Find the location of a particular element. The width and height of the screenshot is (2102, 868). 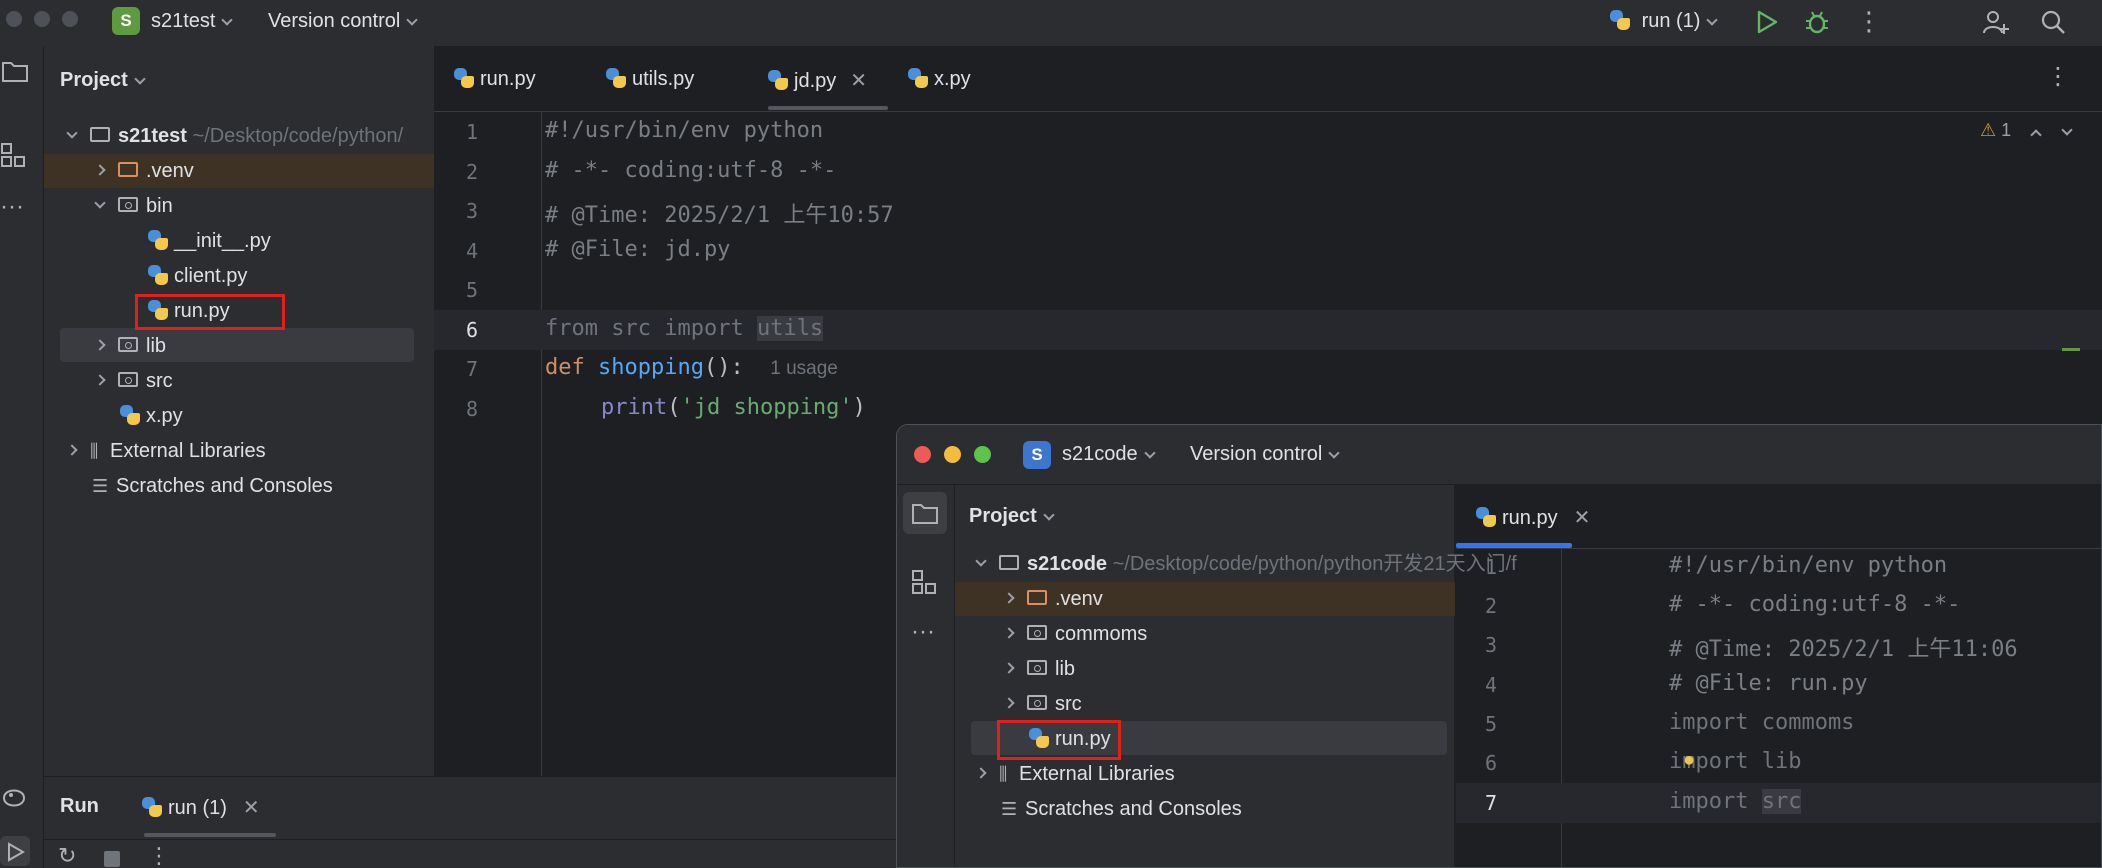

code-line-3: # @Time: 2025/2/1 上午11:06 is located at coordinates (1843, 647).